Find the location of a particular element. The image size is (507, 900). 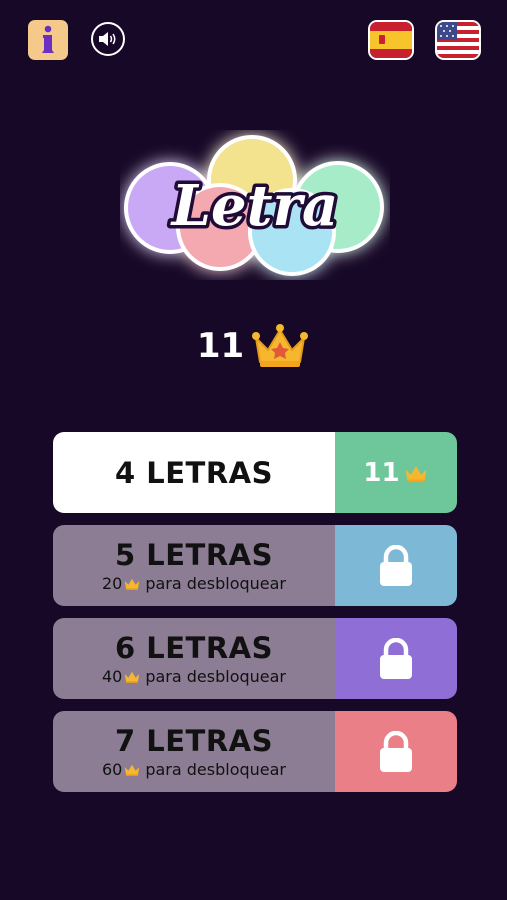

level-6-letters-button: 6 LETRAS 40 para desbloquear is located at coordinates (255, 658).